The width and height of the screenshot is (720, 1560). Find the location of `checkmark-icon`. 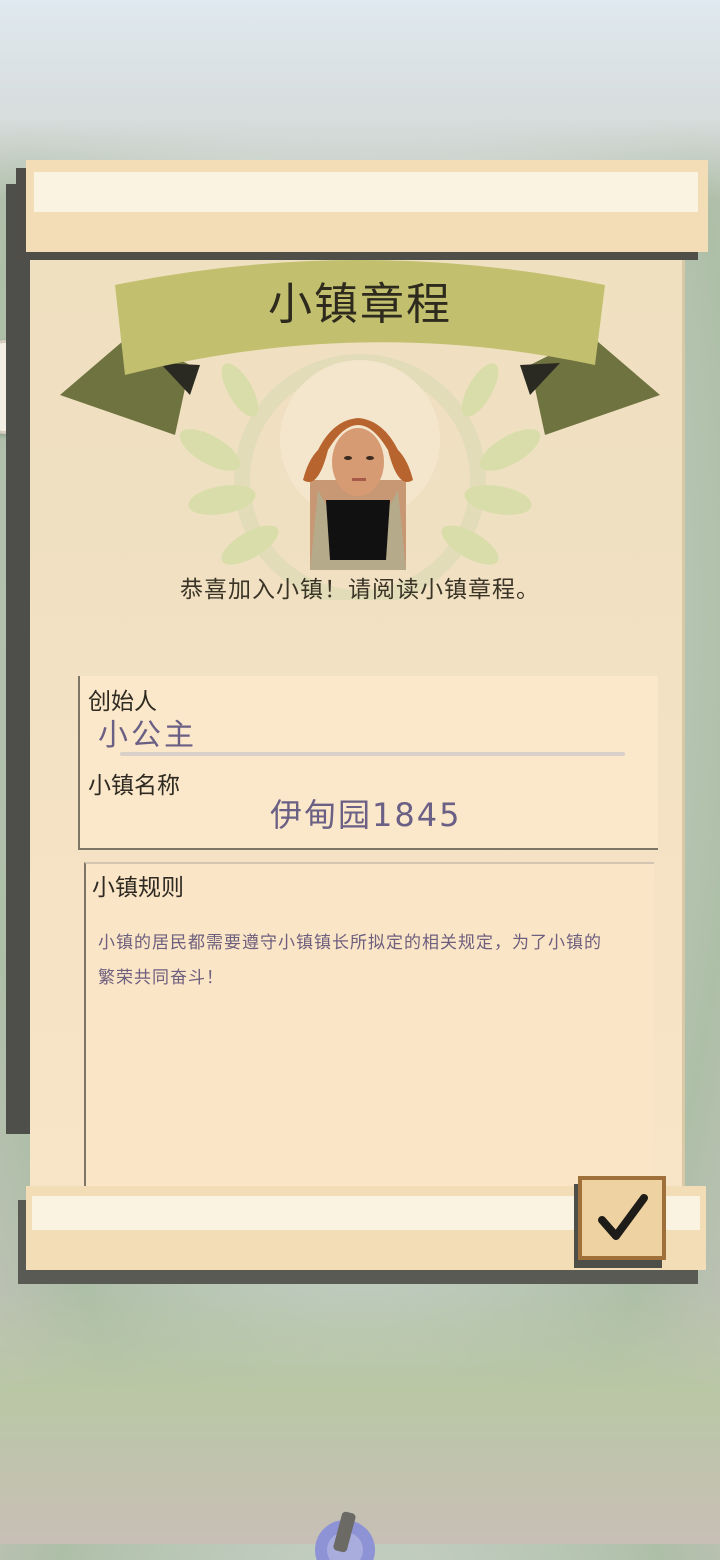

checkmark-icon is located at coordinates (623, 1217).